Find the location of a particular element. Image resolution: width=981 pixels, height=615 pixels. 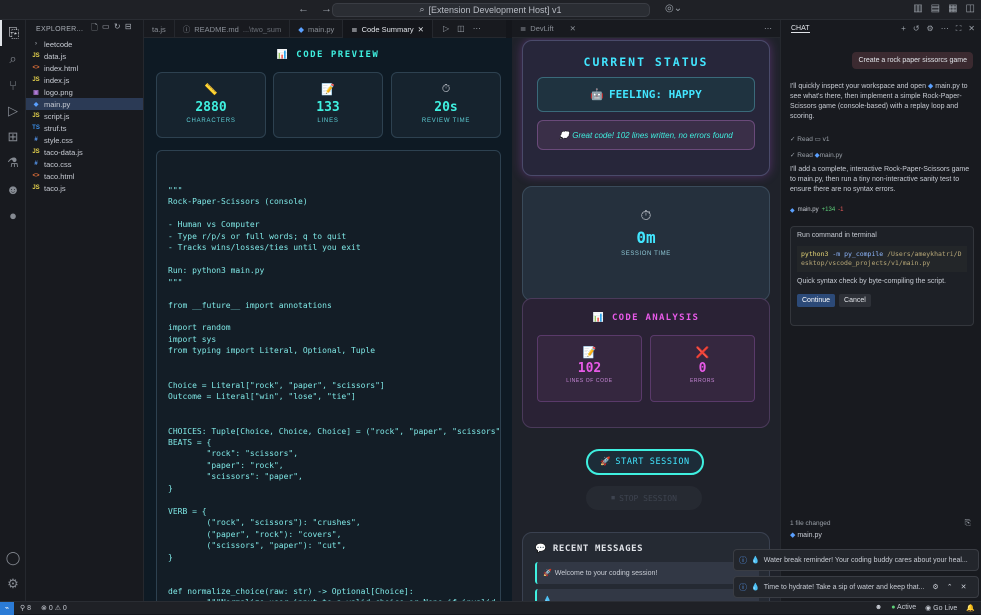

read-step: ✓ Read ▭ v1 is located at coordinates (809, 139).